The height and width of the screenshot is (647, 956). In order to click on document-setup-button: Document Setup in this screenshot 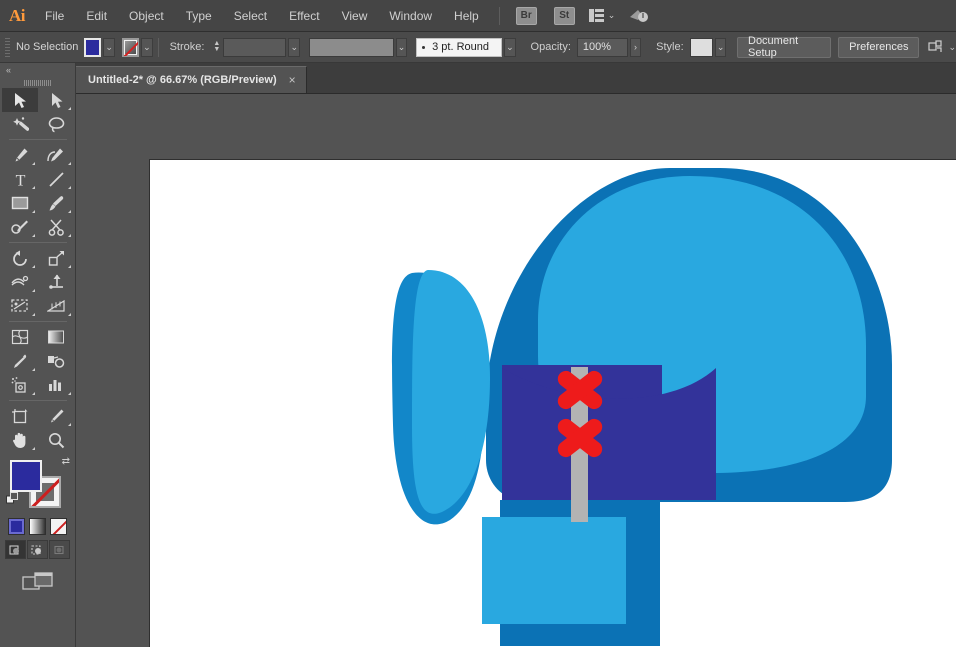, I will do `click(784, 47)`.